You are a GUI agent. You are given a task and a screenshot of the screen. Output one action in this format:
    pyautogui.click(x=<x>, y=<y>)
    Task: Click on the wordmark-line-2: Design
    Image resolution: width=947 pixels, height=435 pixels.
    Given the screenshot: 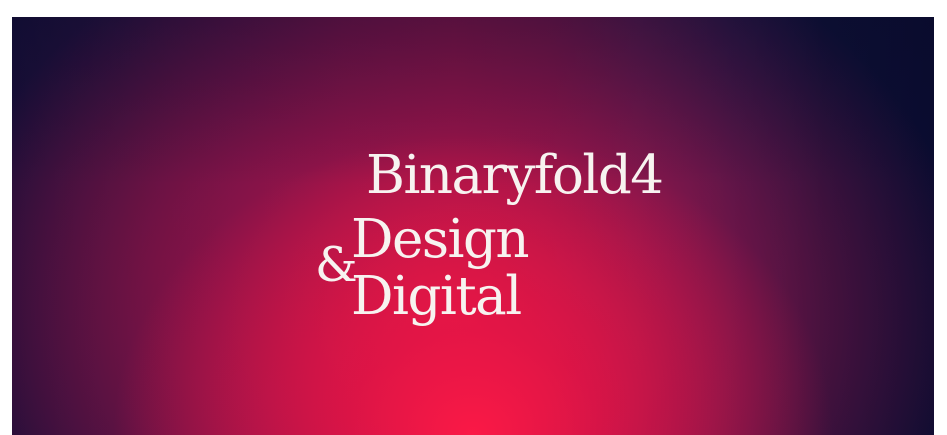 What is the action you would take?
    pyautogui.click(x=440, y=239)
    